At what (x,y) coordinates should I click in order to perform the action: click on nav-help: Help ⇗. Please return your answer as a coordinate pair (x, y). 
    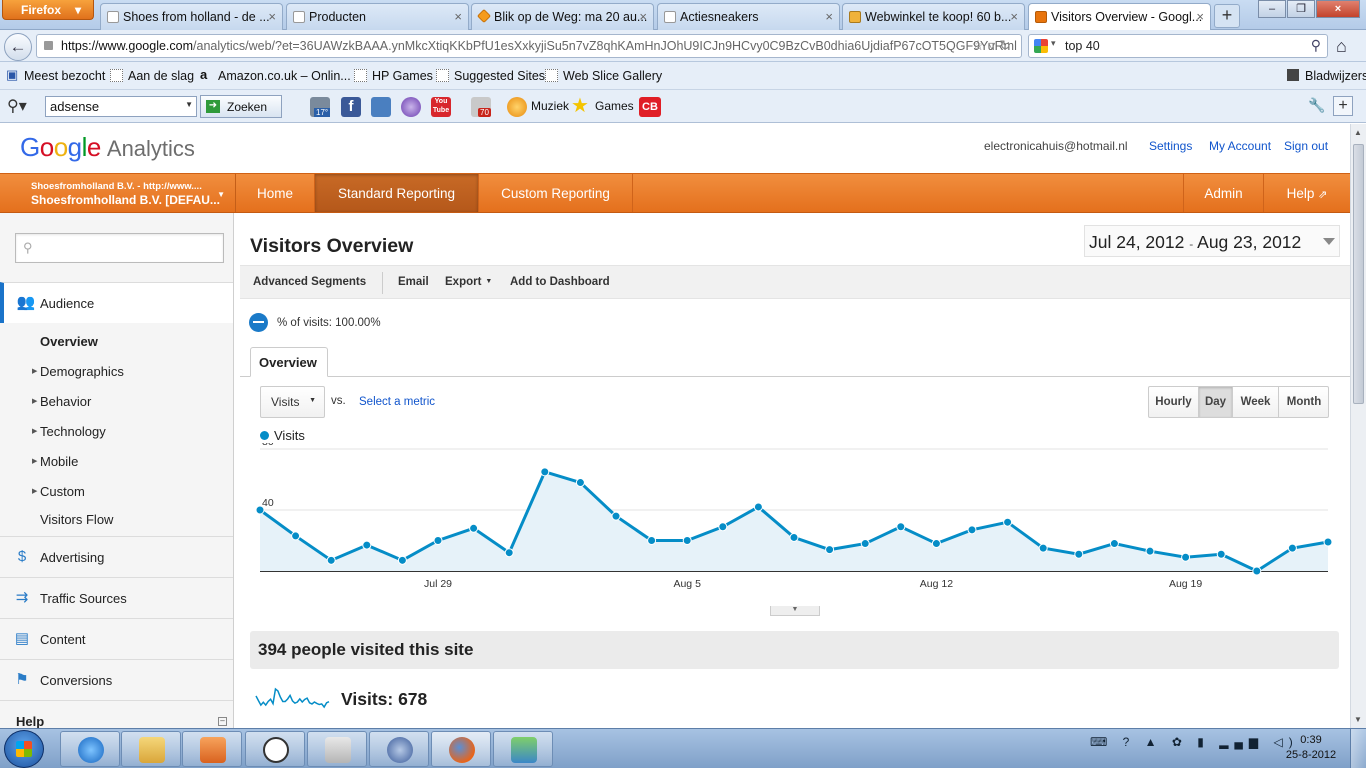
    Looking at the image, I should click on (1307, 193).